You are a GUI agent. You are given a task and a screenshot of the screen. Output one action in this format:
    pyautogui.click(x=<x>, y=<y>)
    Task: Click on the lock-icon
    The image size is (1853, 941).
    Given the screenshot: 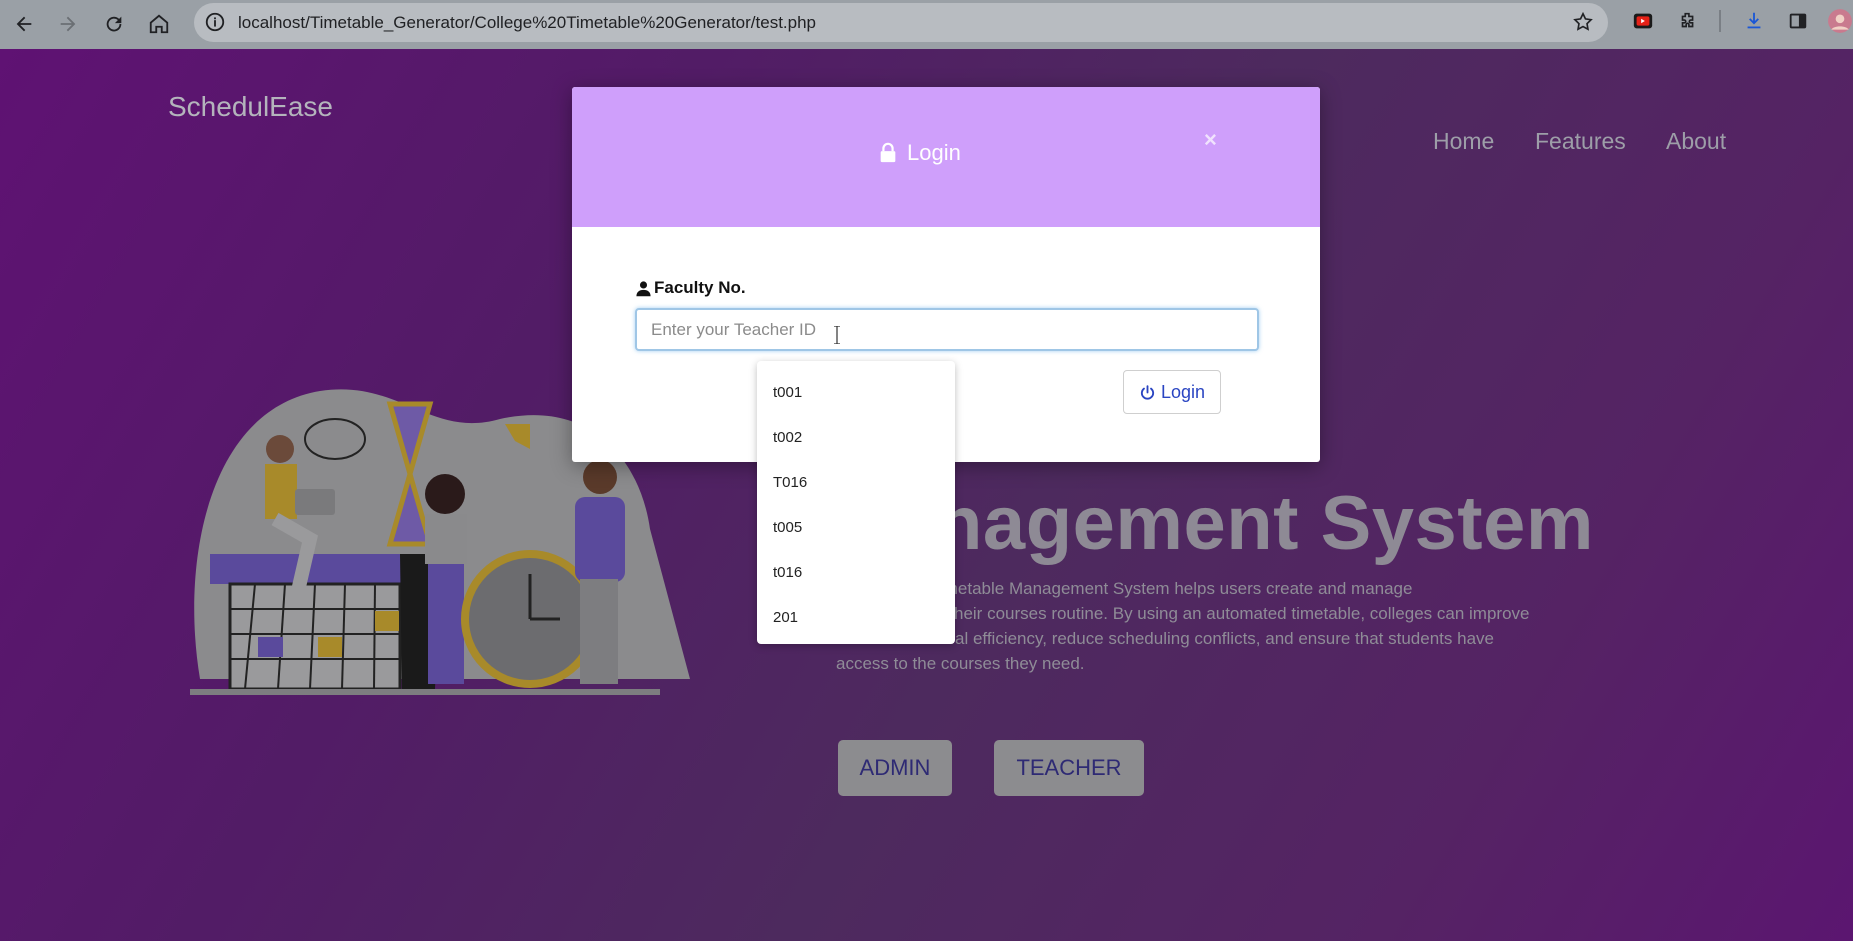 What is the action you would take?
    pyautogui.click(x=888, y=152)
    